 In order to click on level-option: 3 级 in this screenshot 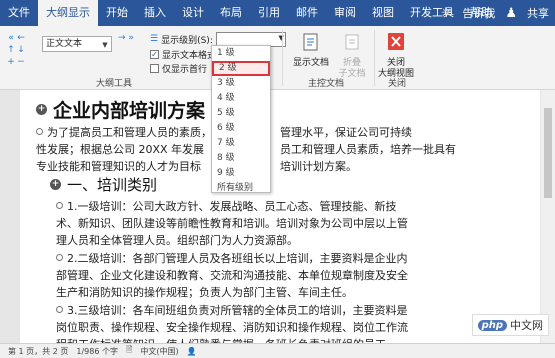, I will do `click(241, 83)`.